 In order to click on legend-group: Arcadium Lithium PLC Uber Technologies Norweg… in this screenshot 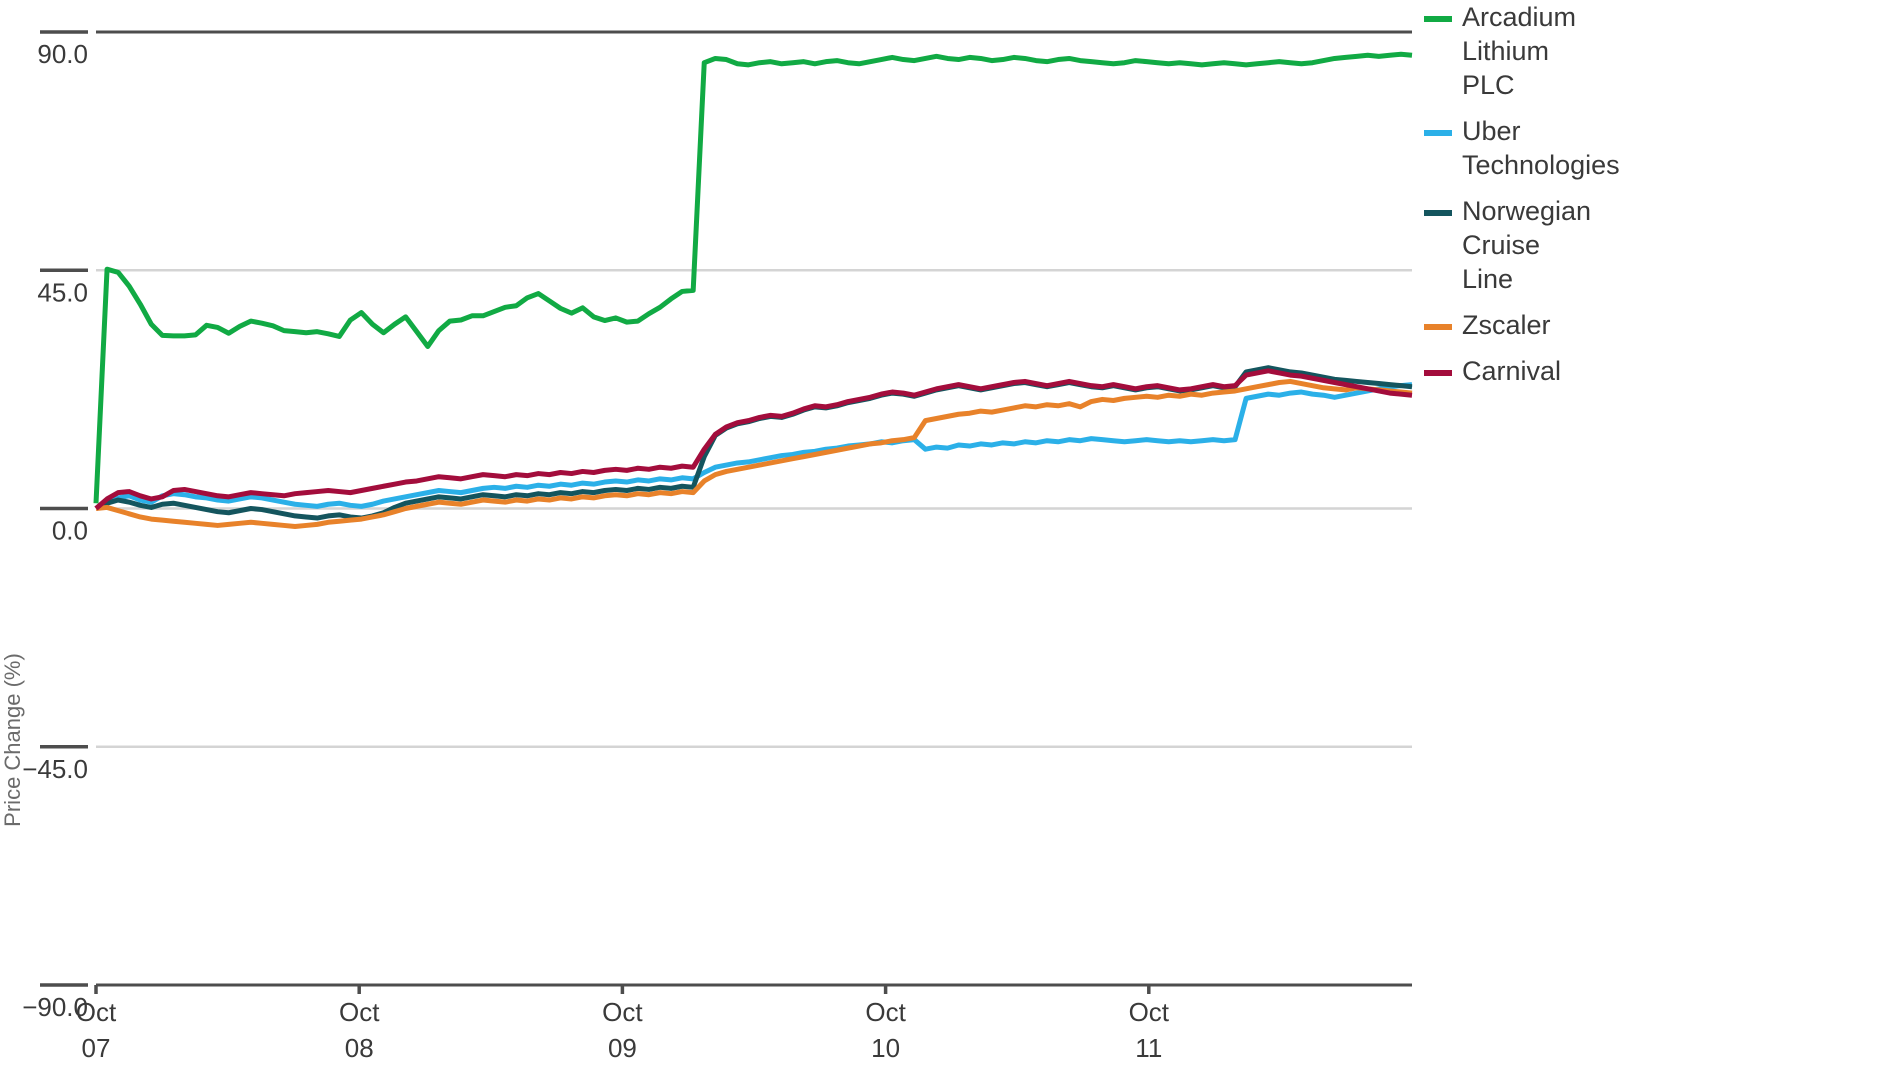, I will do `click(1522, 194)`.